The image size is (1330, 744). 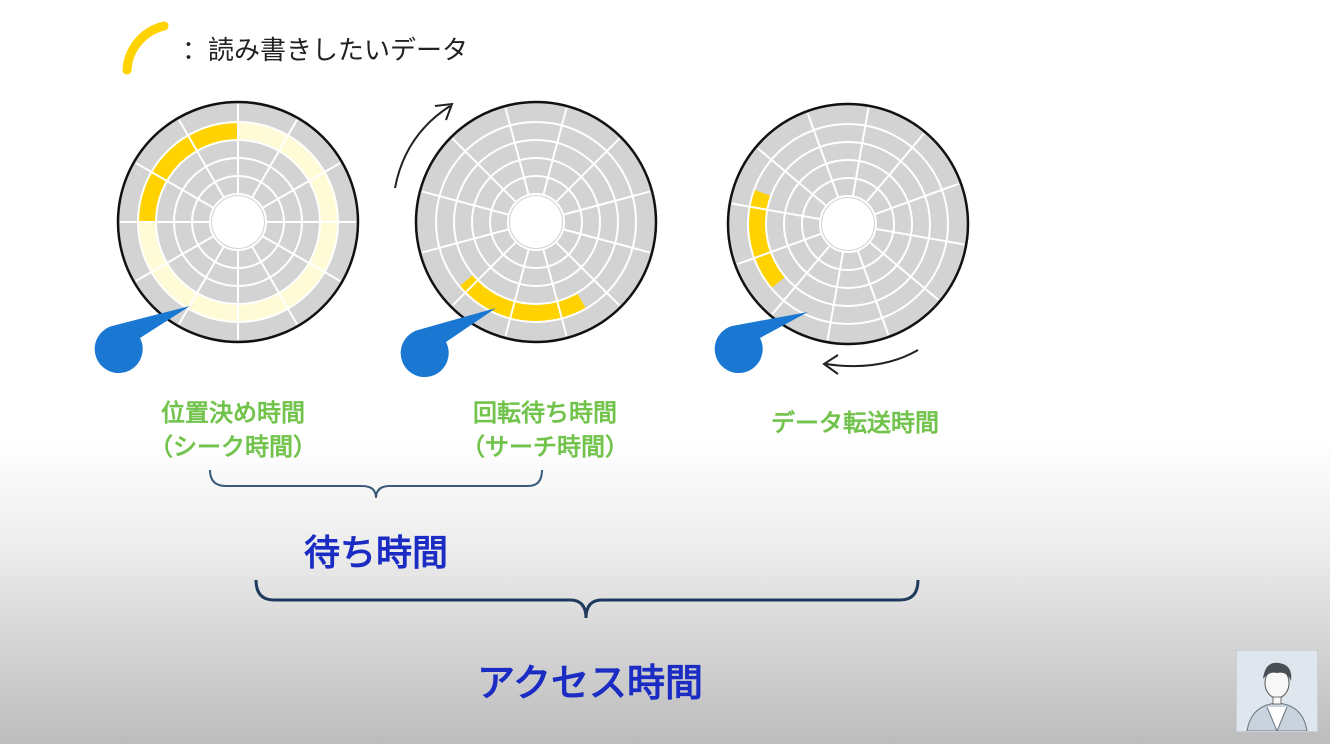 What do you see at coordinates (1277, 691) in the screenshot?
I see `presenter-avatar-icon` at bounding box center [1277, 691].